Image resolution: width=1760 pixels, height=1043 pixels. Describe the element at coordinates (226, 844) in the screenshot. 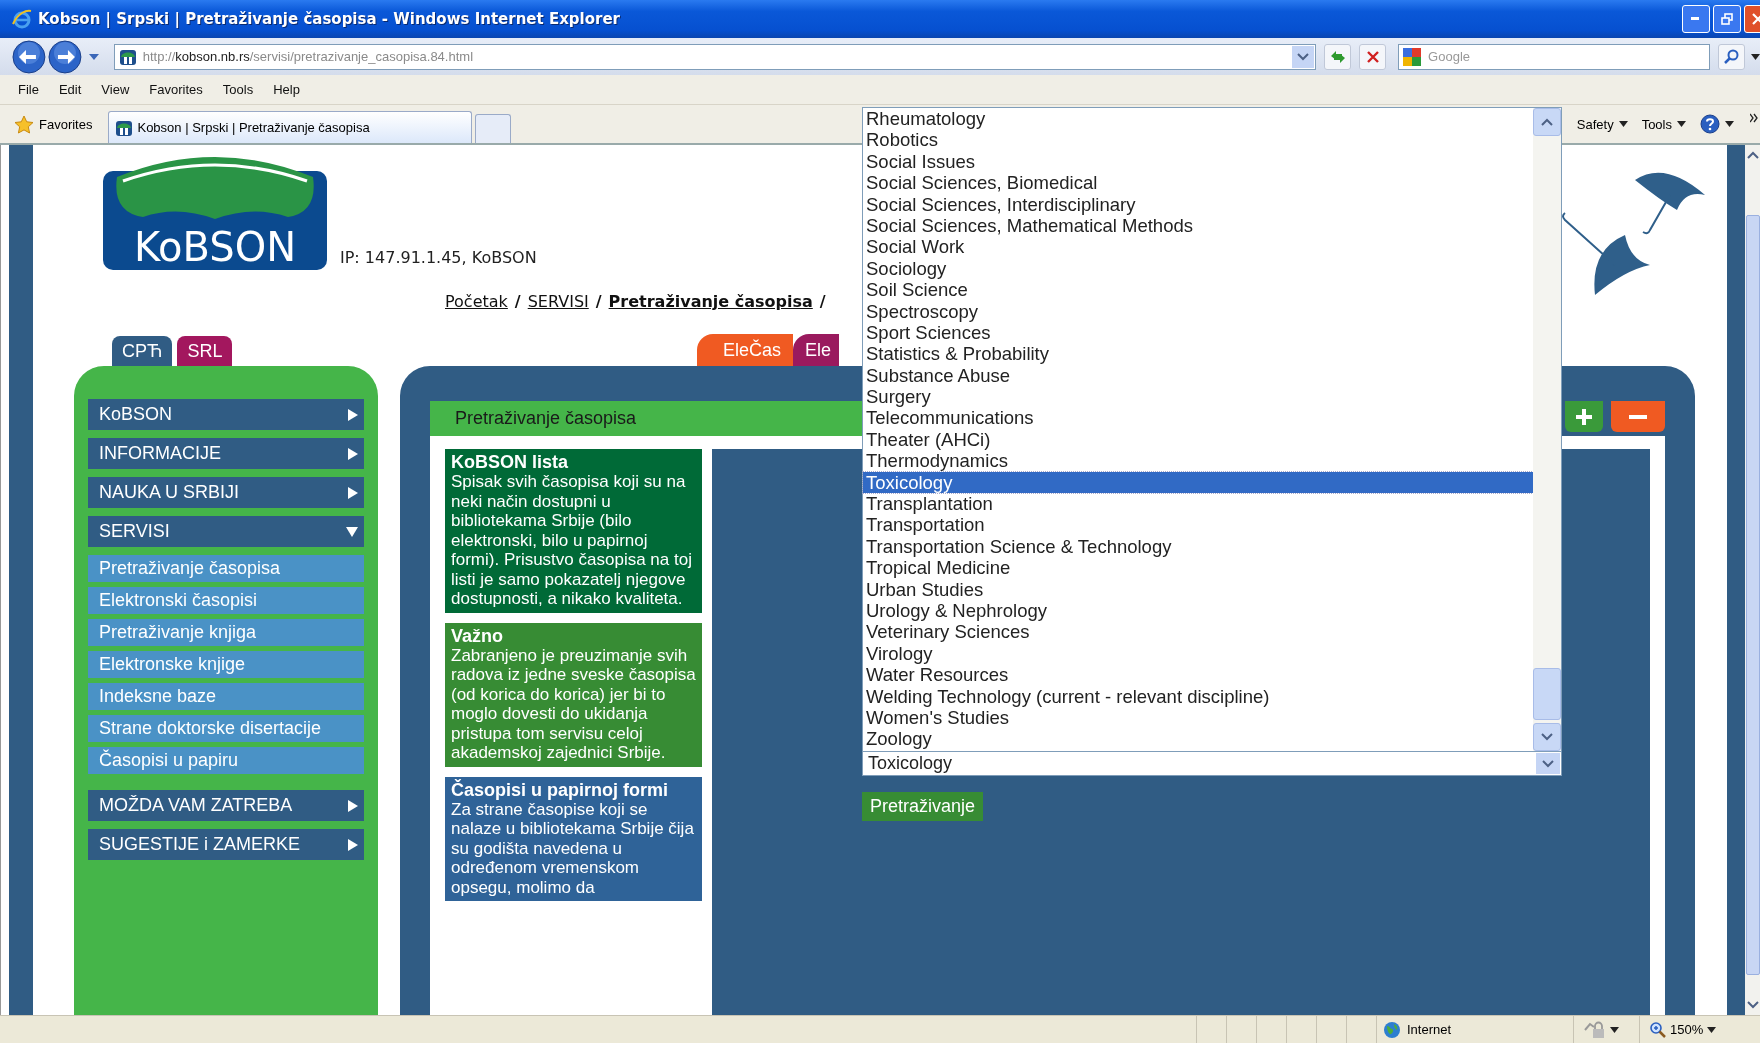

I see `nav-item: SUGESTIJE i ZAMERKE` at that location.